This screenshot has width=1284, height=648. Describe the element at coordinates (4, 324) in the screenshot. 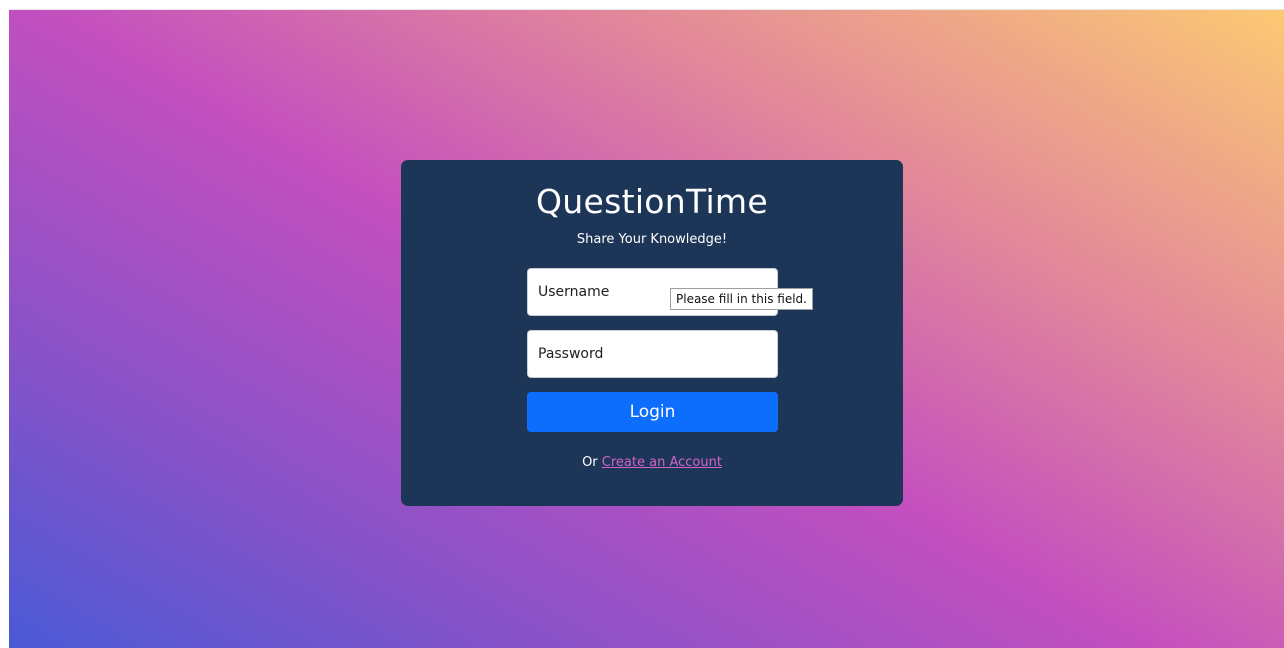

I see `browser-left-edge` at that location.